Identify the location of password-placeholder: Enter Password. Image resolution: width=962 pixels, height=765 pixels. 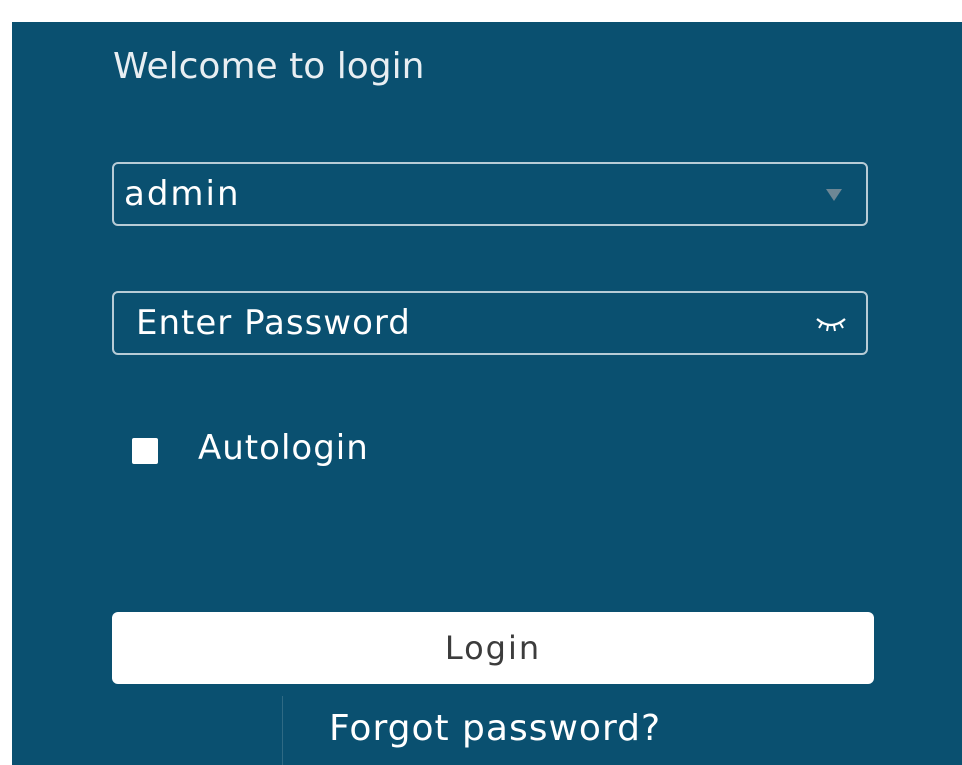
(273, 323).